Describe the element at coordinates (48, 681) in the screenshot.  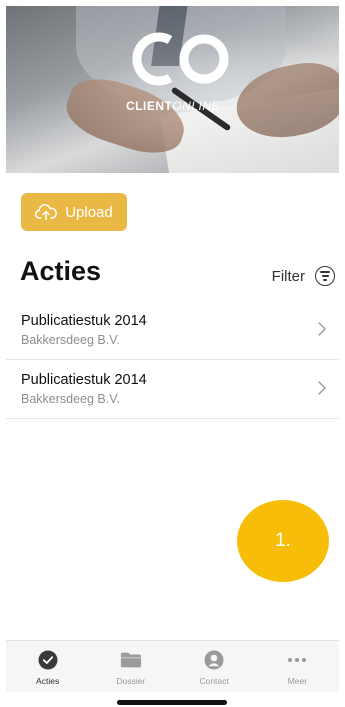
I see `tab-label: Acties` at that location.